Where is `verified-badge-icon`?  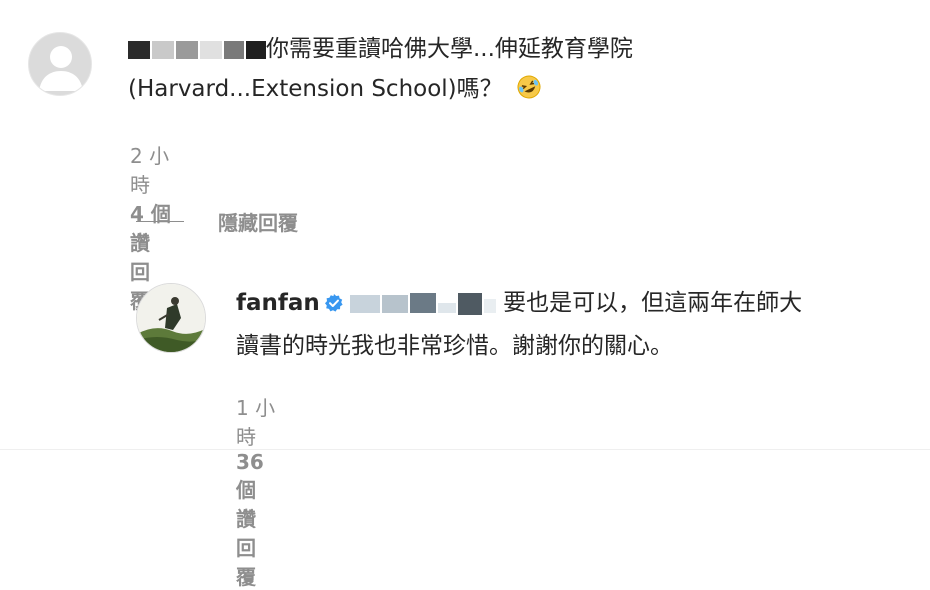
verified-badge-icon is located at coordinates (334, 306).